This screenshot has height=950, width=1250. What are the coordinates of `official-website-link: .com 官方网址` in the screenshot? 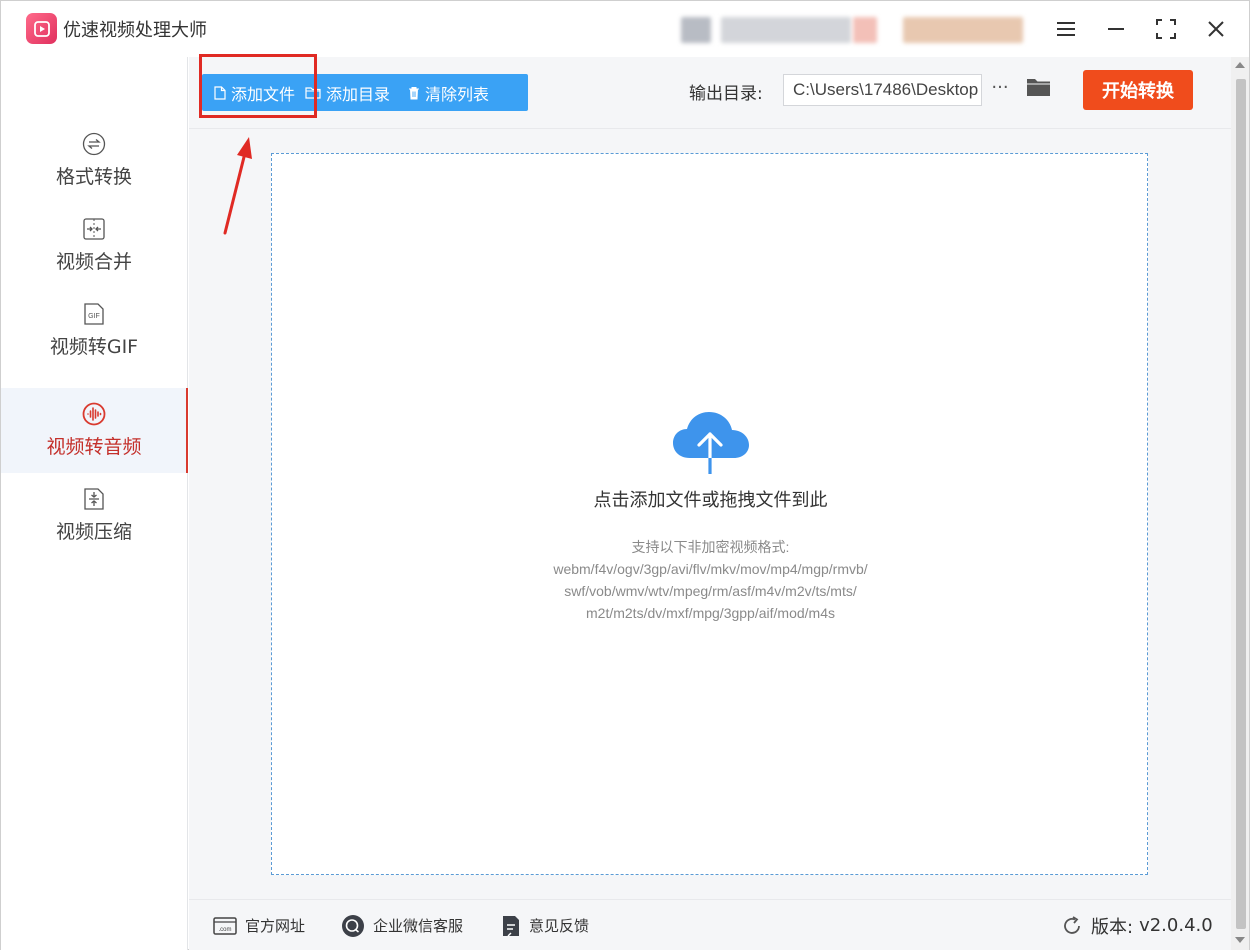 It's located at (259, 925).